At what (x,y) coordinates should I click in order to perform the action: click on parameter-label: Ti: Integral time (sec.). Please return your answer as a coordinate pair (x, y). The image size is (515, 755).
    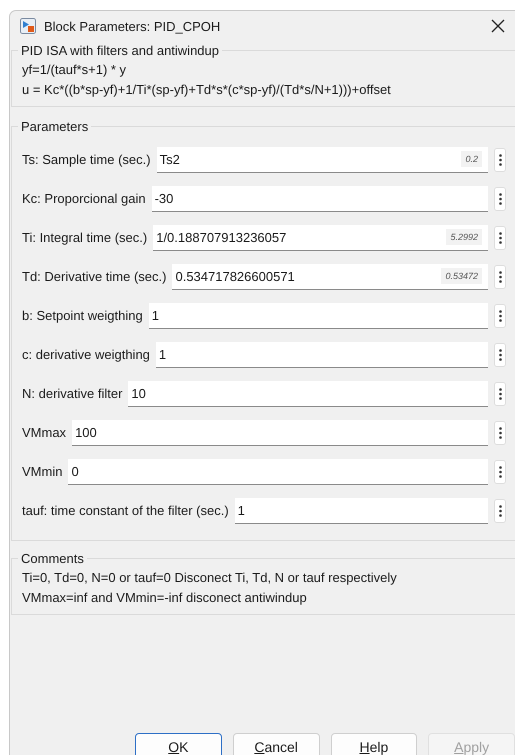
    Looking at the image, I should click on (85, 237).